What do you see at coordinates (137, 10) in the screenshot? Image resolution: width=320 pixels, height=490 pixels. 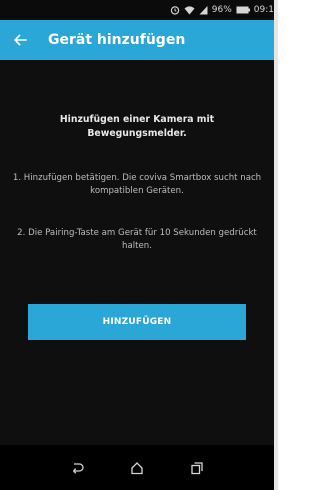 I see `status-bar: 96% 09:1` at bounding box center [137, 10].